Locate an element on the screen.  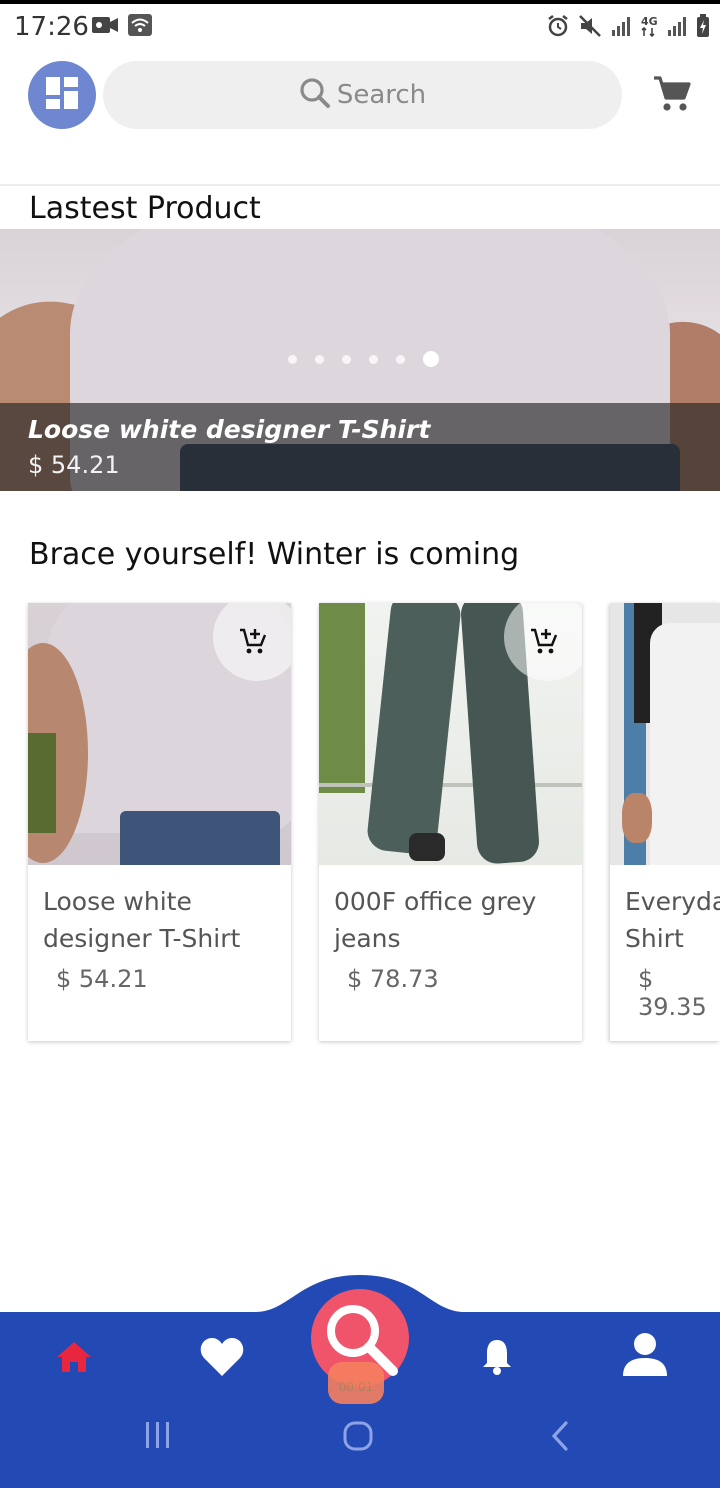
screen-recording-indicator: 00:01 is located at coordinates (356, 1383).